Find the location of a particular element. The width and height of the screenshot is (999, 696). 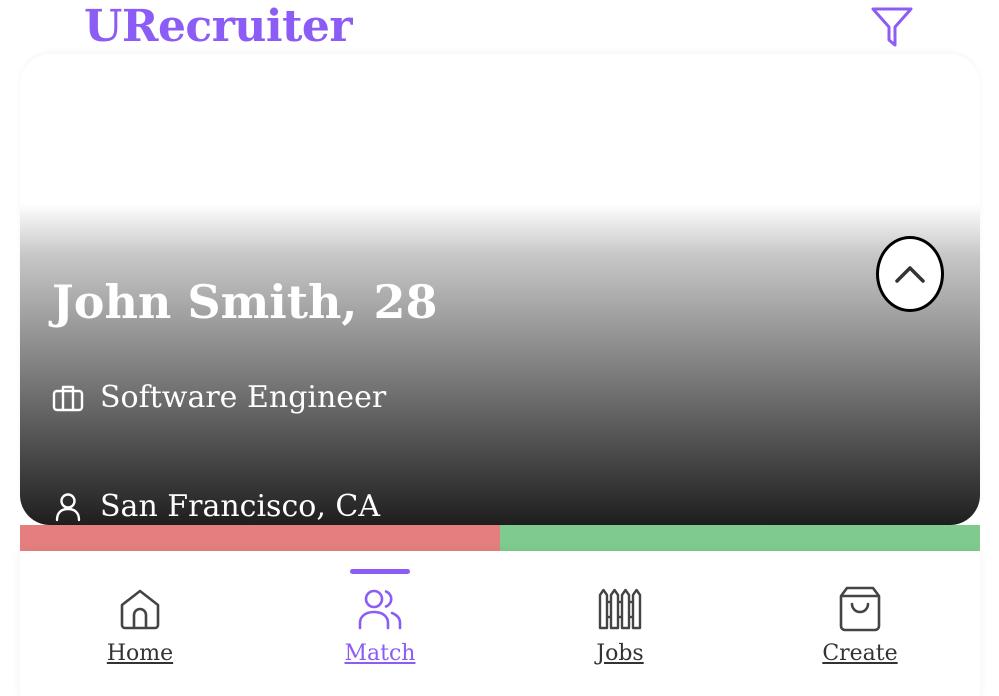

app-title: URecruiter is located at coordinates (218, 26).